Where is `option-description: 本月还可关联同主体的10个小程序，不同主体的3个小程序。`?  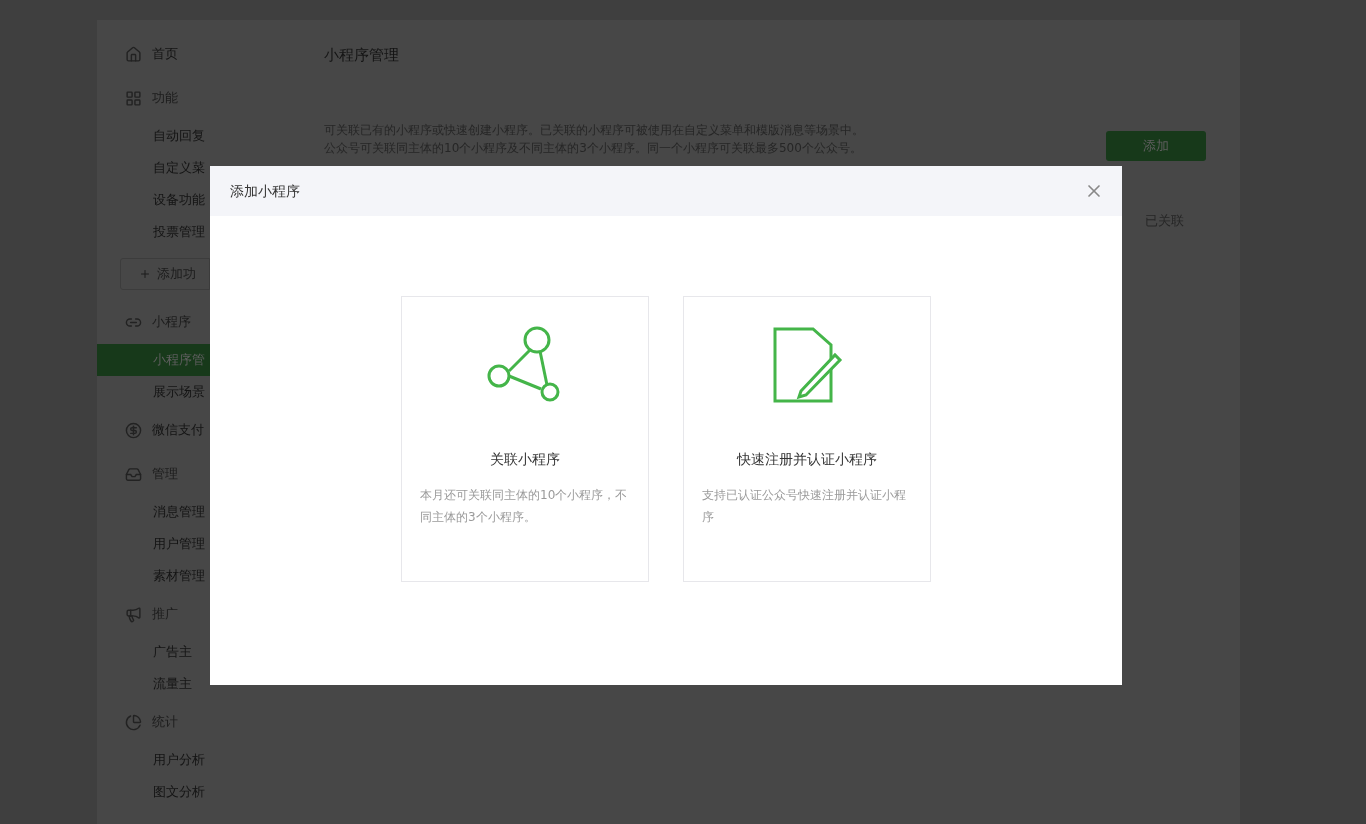
option-description: 本月还可关联同主体的10个小程序，不同主体的3个小程序。 is located at coordinates (524, 506).